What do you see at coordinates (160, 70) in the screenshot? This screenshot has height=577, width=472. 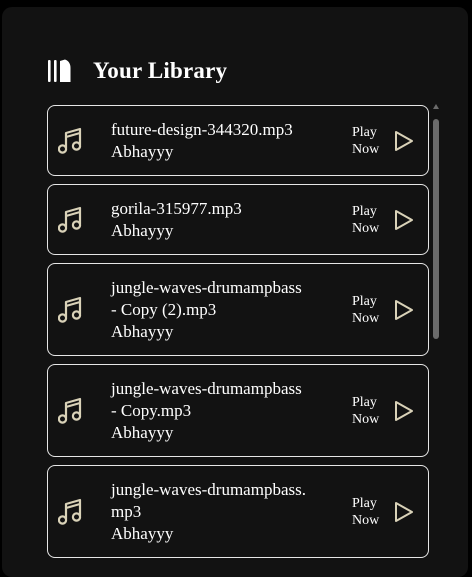 I see `library-title: Your Library` at bounding box center [160, 70].